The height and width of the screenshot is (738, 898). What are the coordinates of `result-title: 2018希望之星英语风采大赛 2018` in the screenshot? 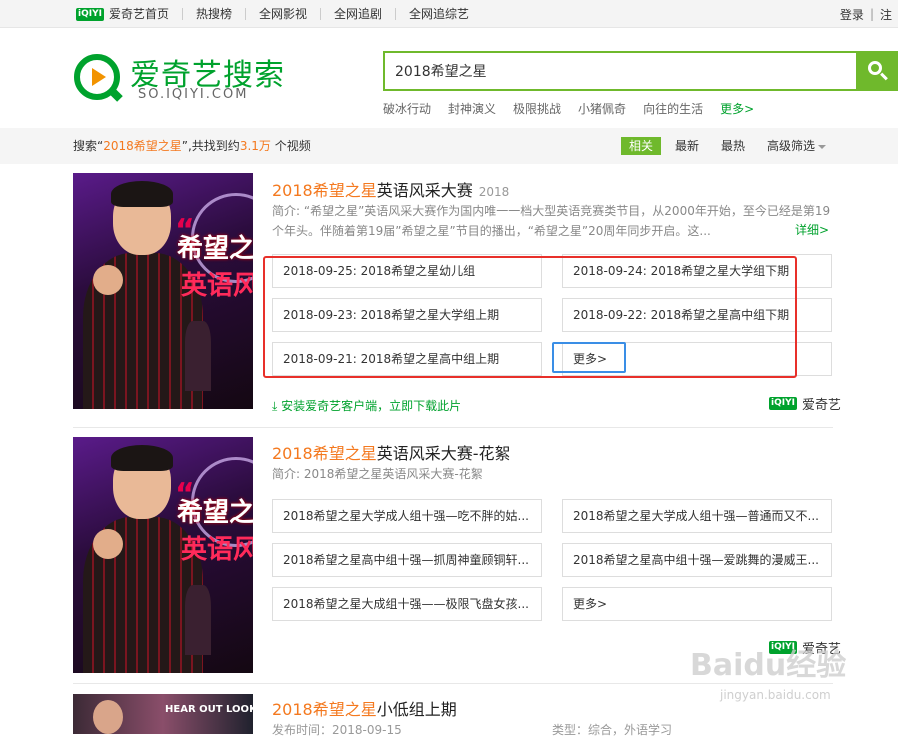 It's located at (390, 189).